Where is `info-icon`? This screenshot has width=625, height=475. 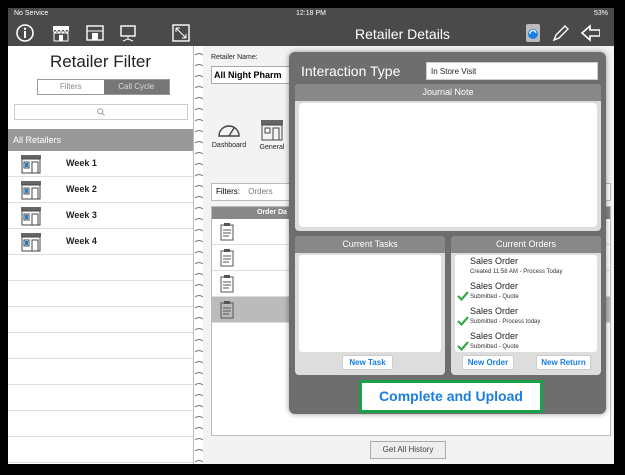 info-icon is located at coordinates (25, 33).